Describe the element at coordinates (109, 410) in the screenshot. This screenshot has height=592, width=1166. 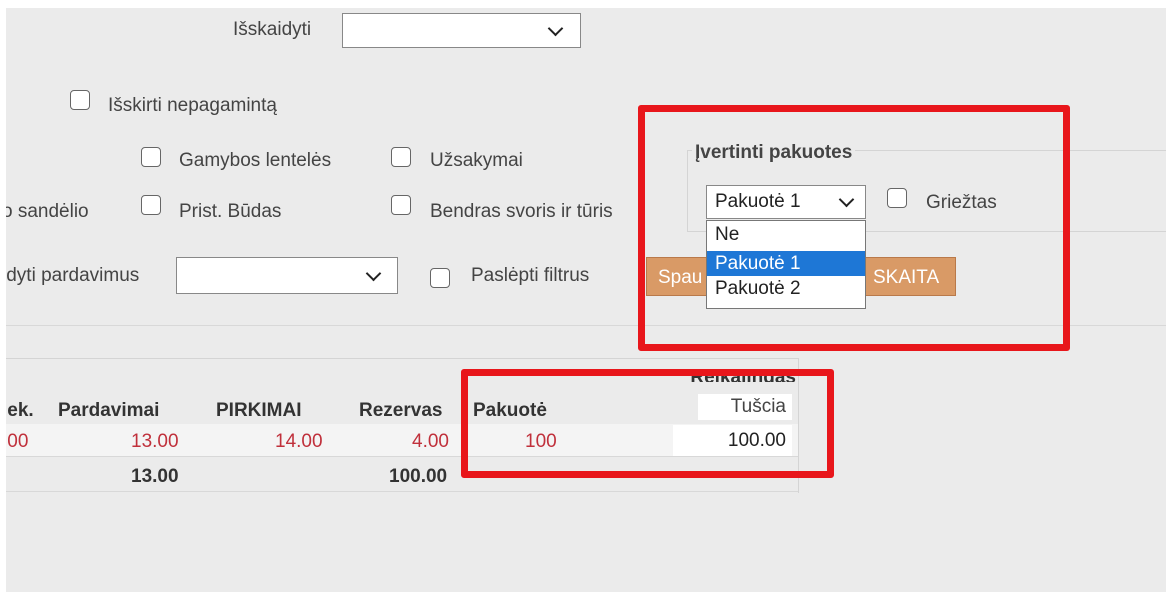
I see `header-pardavimai: Pardavimai` at that location.